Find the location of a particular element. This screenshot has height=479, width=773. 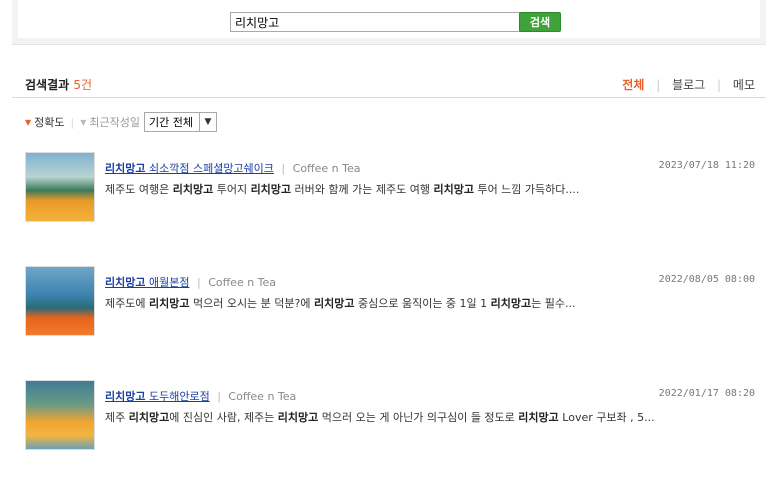

result-date: 2023/07/18 11:20 is located at coordinates (706, 165).